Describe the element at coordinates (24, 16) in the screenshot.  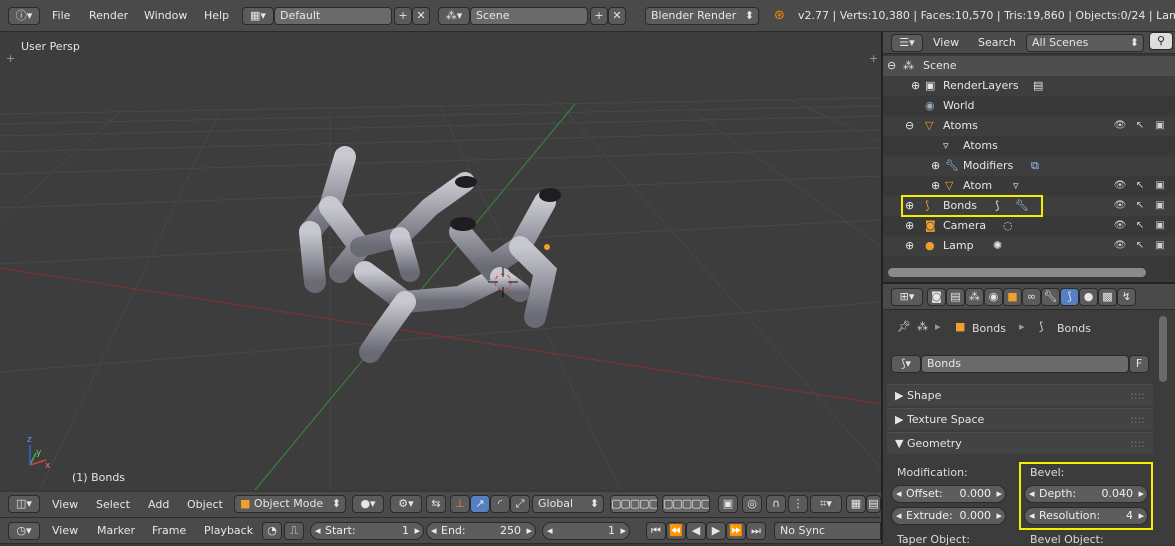
I see `editor-type-info-button: ⓘ▾` at that location.